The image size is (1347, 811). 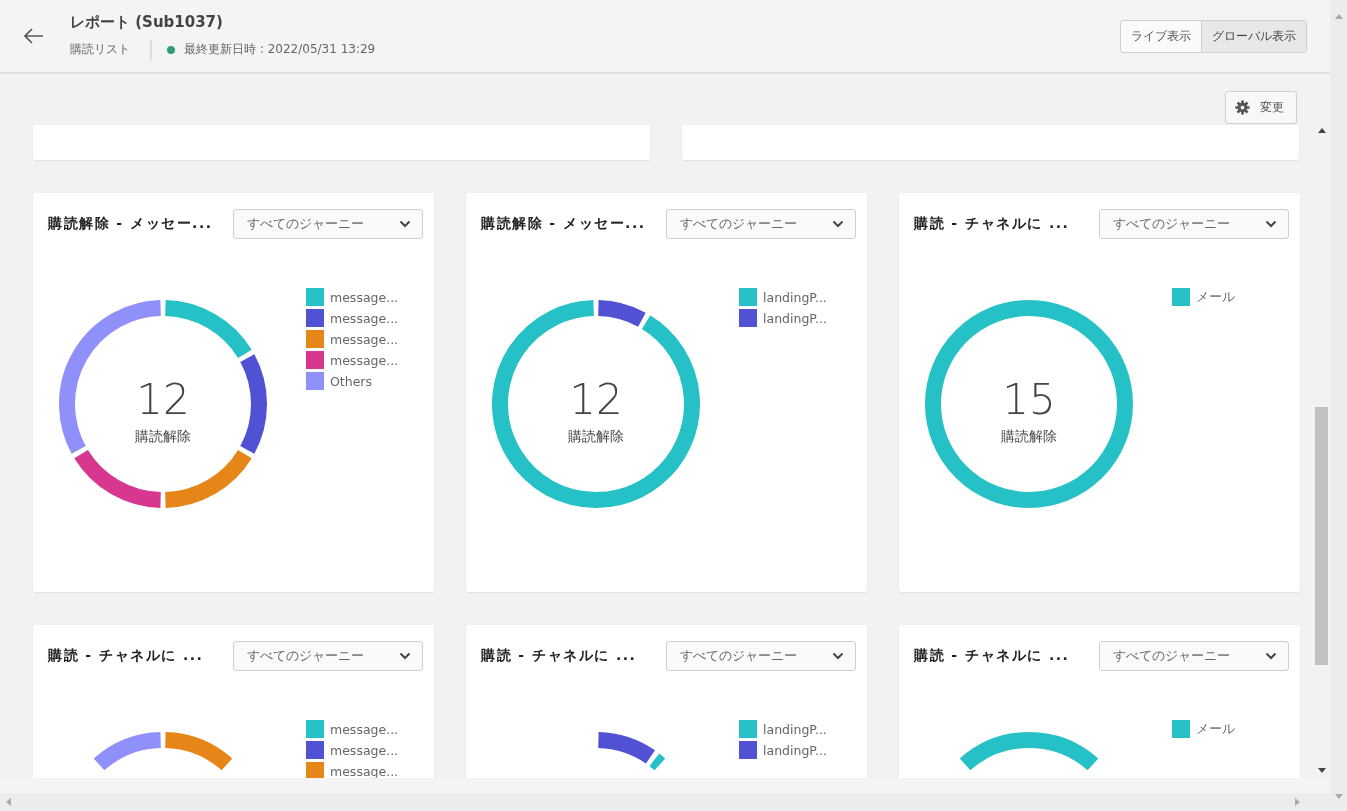 What do you see at coordinates (1321, 130) in the screenshot?
I see `scroll-up-icon` at bounding box center [1321, 130].